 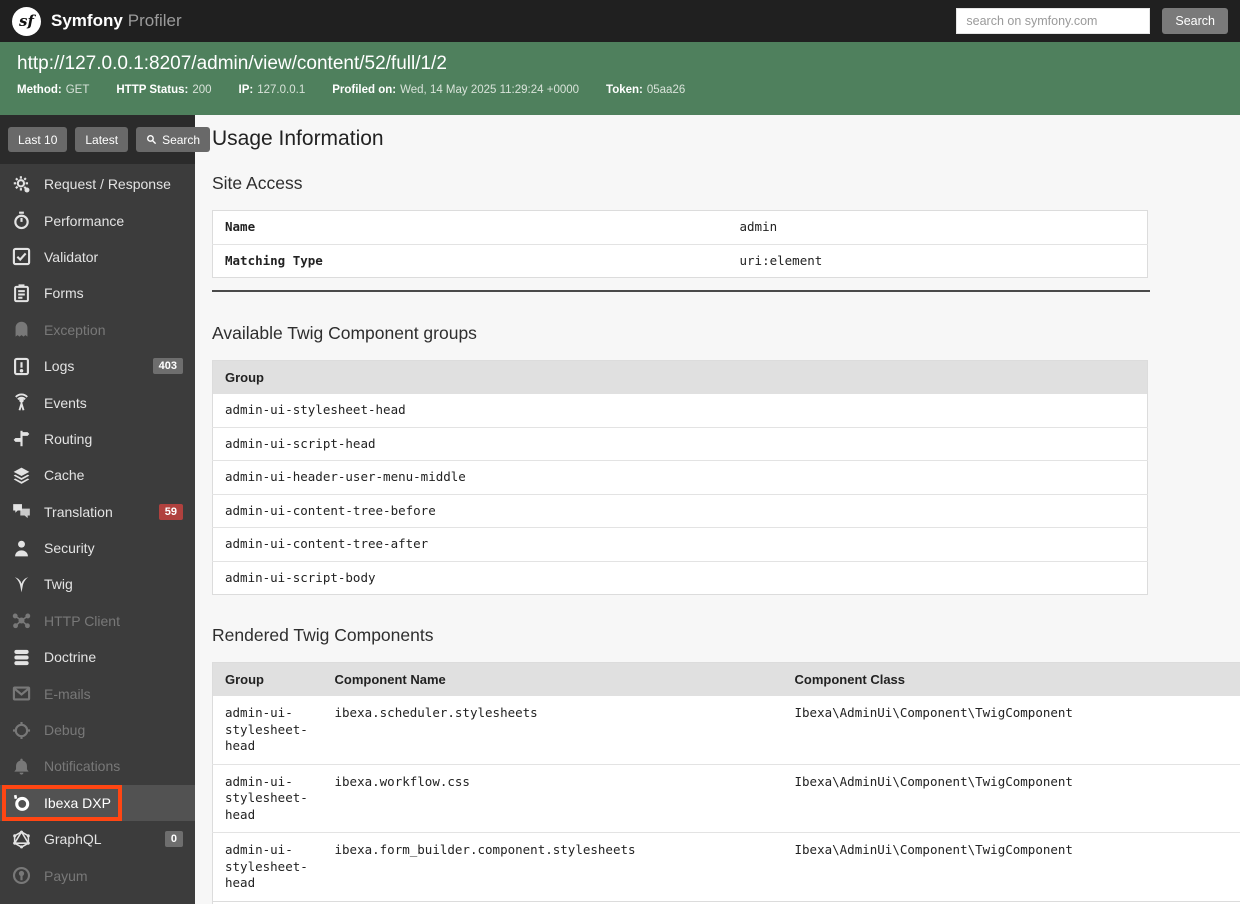 I want to click on crosshair-icon, so click(x=21, y=730).